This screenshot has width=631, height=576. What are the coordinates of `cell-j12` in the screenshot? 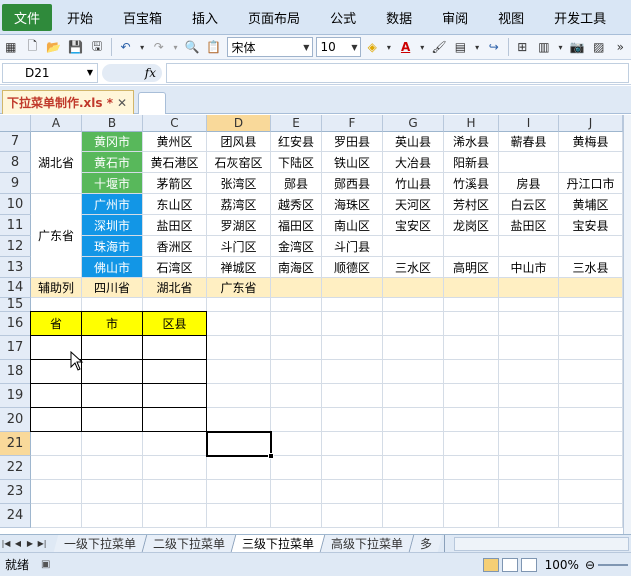 It's located at (591, 246).